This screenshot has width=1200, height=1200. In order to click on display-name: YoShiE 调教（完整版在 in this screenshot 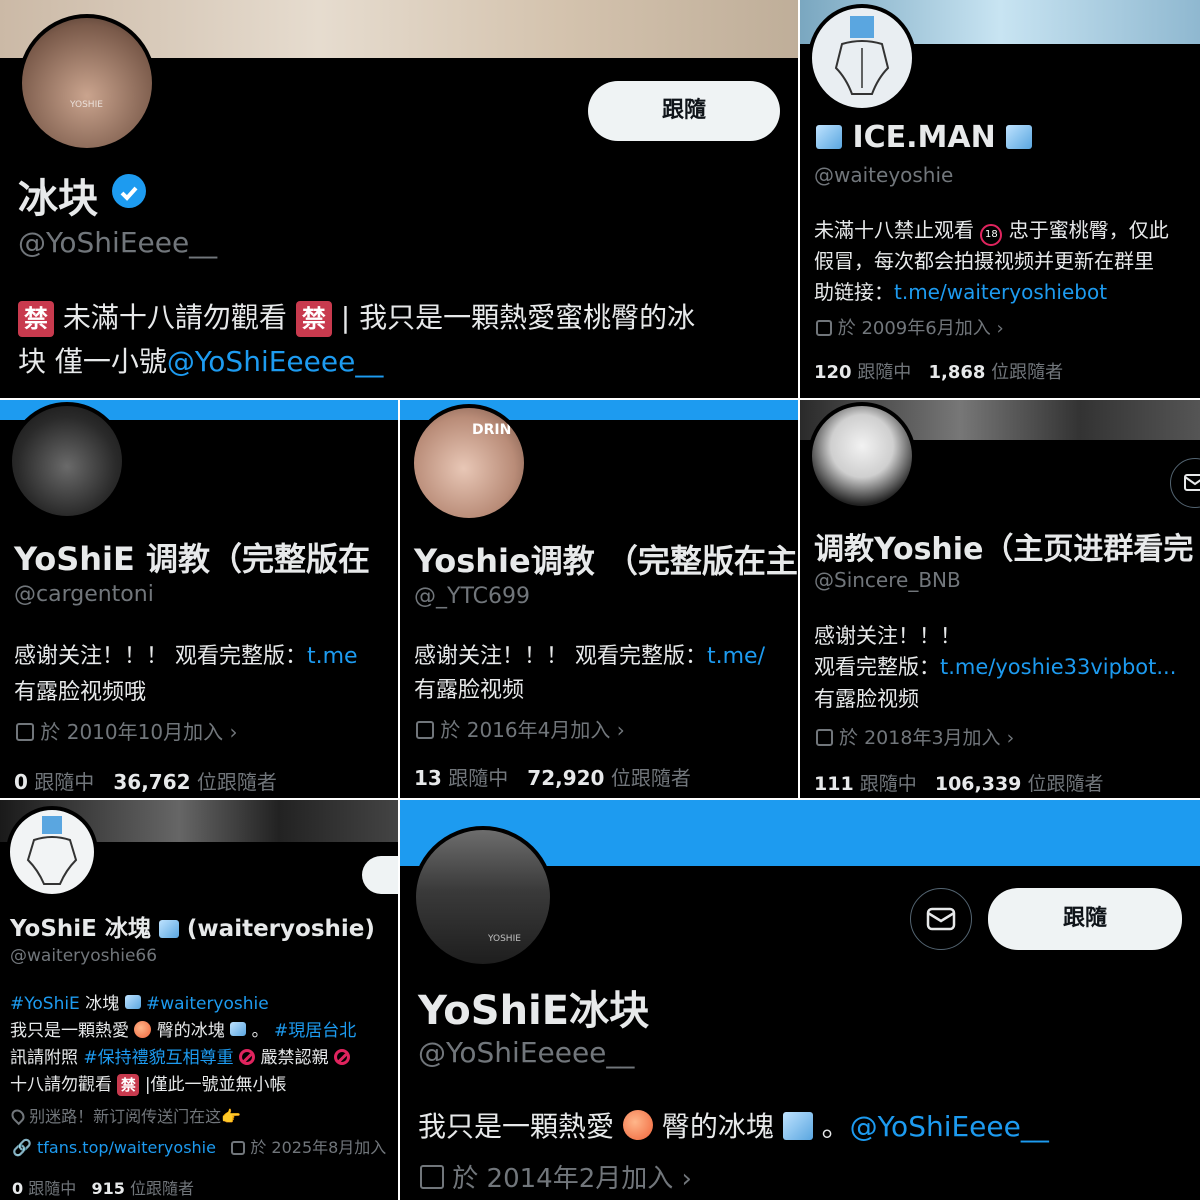, I will do `click(192, 559)`.